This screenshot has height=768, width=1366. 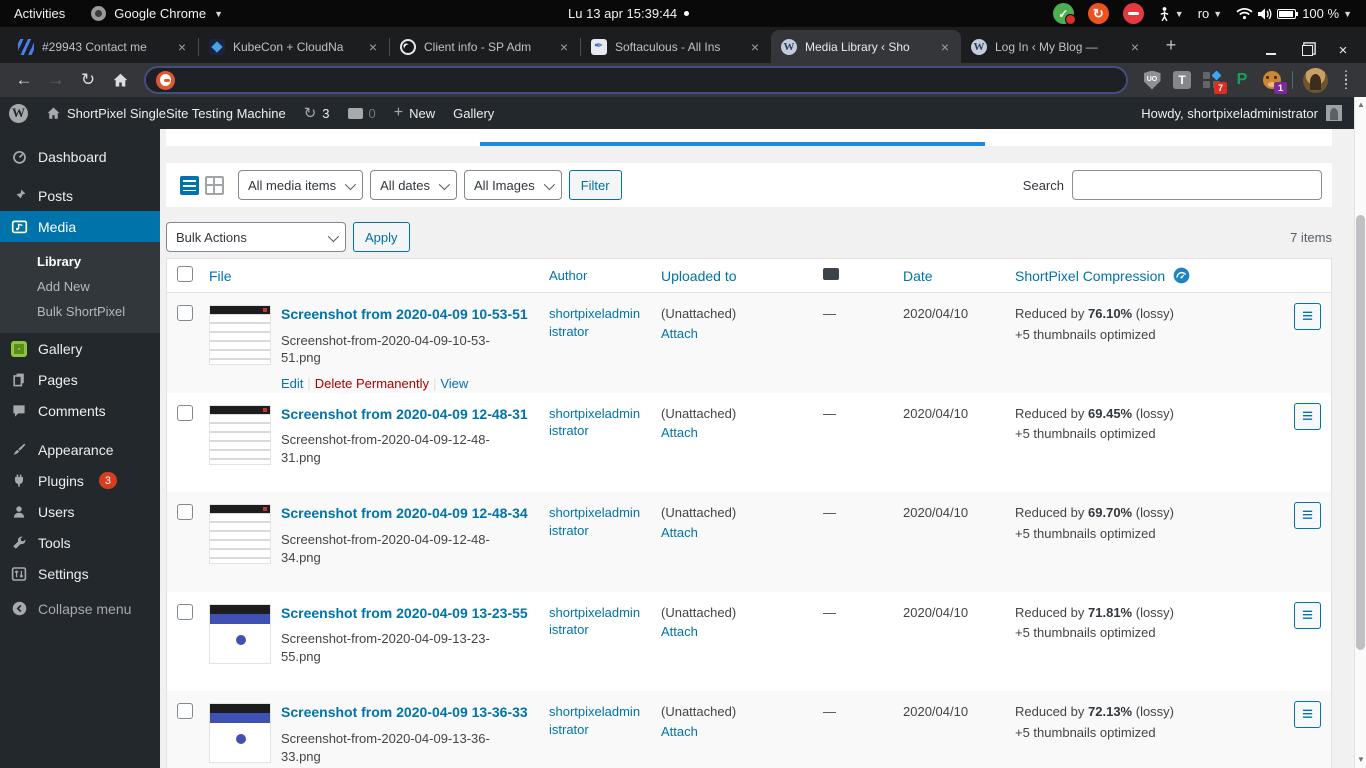 I want to click on grid-view-button, so click(x=214, y=185).